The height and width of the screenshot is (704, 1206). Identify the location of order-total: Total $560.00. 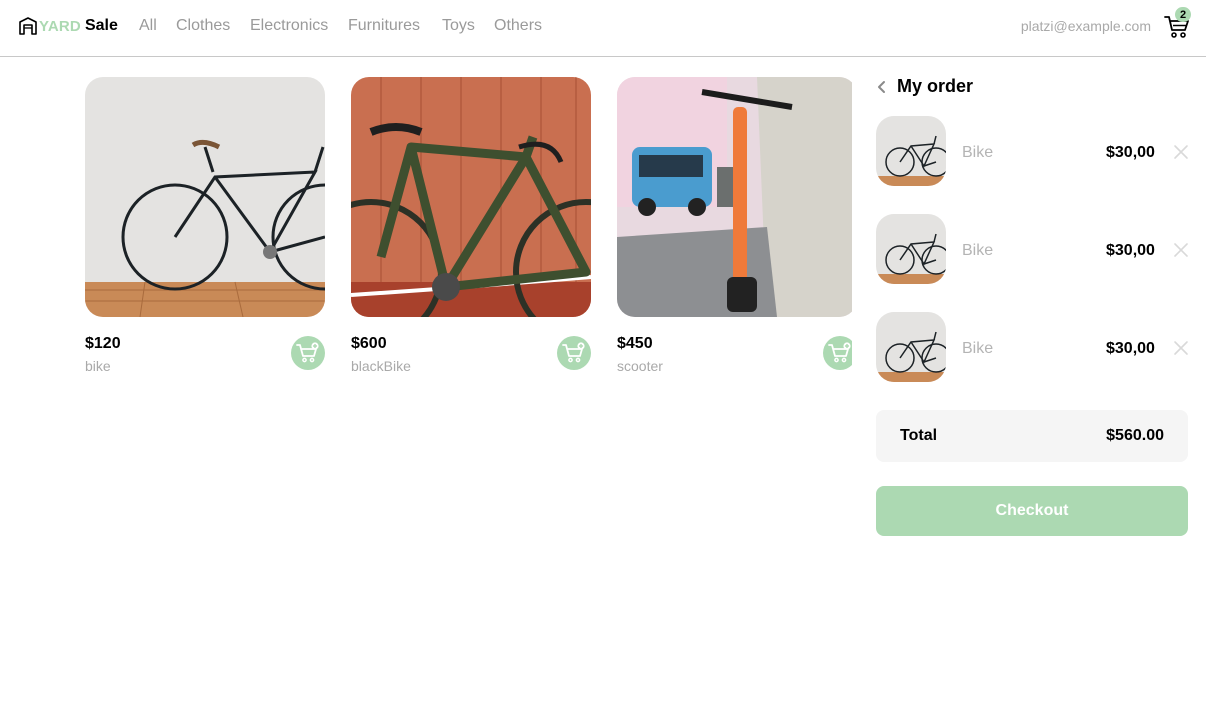
(1032, 436).